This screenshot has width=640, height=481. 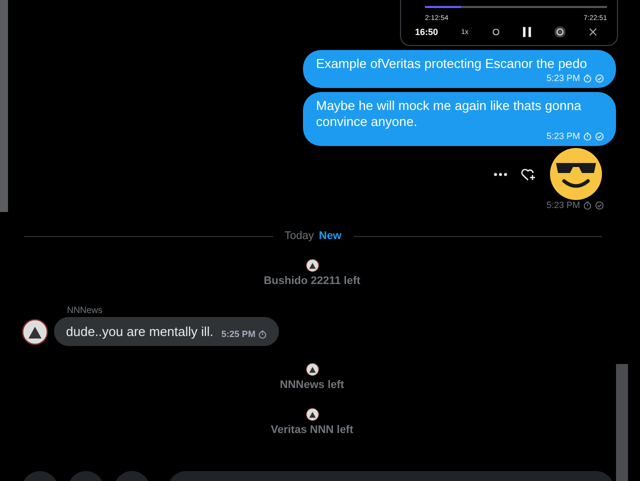 I want to click on message-text: dude..you are mentally ill., so click(x=140, y=331).